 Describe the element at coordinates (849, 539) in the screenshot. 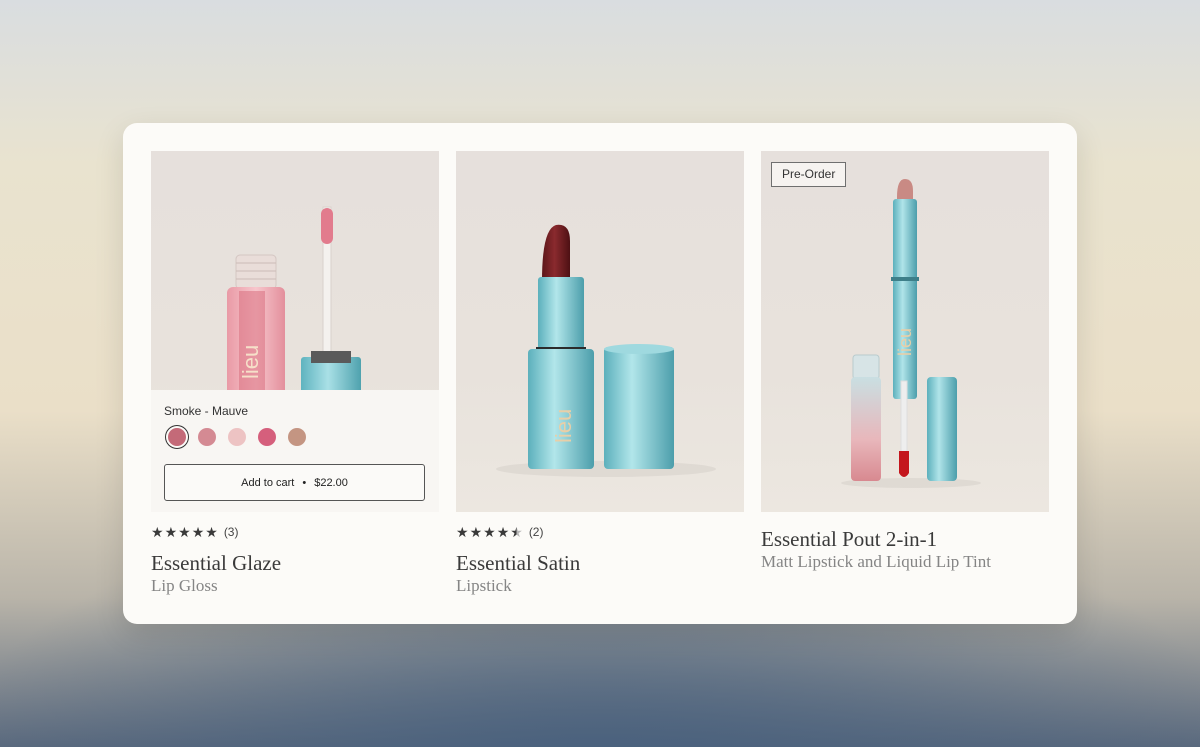

I see `product-title: Essential Pout 2-in-1` at that location.